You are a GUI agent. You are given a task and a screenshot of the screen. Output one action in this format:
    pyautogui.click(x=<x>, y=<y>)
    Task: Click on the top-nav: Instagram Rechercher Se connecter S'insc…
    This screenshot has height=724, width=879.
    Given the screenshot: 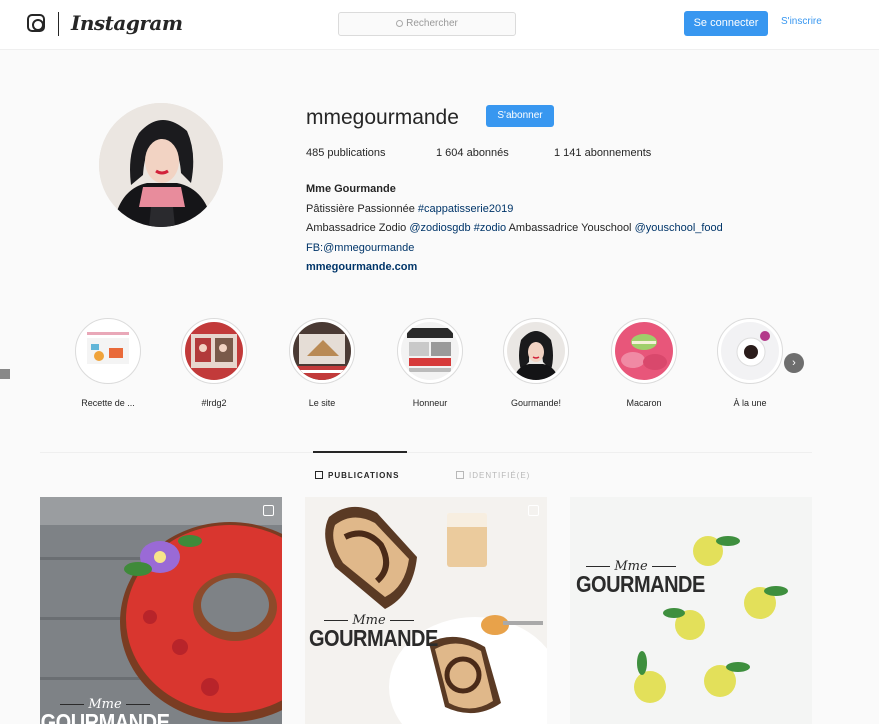 What is the action you would take?
    pyautogui.click(x=439, y=25)
    